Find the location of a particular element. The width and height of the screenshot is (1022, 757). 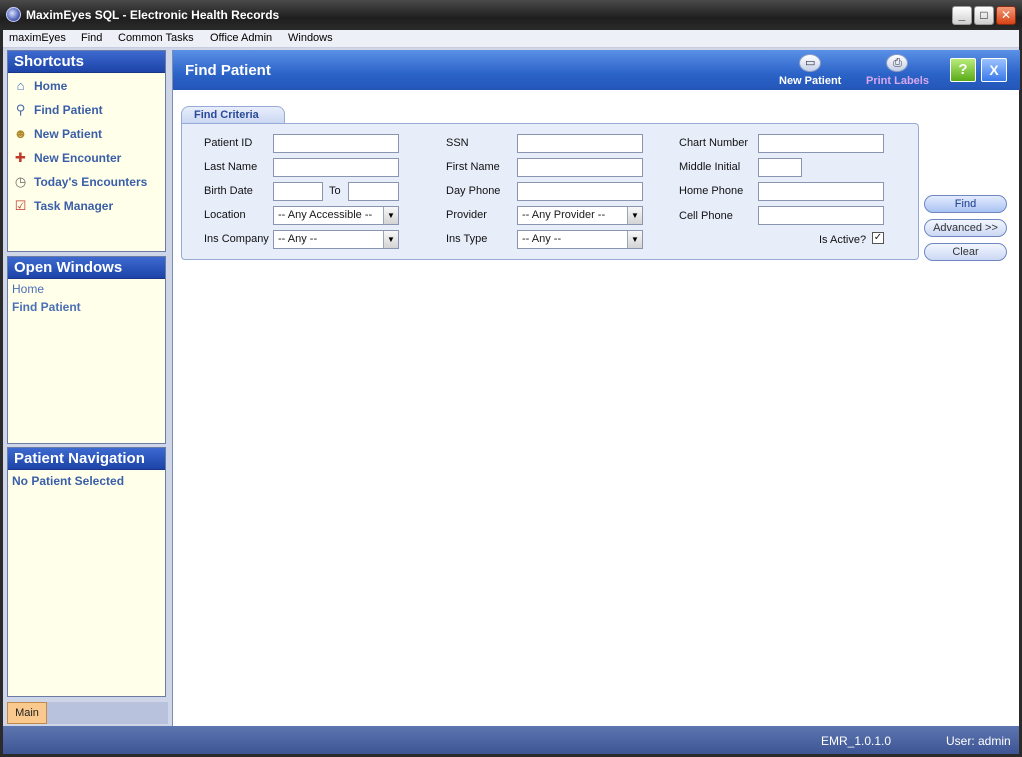

find-criteria-tab: Find Criteria is located at coordinates (233, 115).